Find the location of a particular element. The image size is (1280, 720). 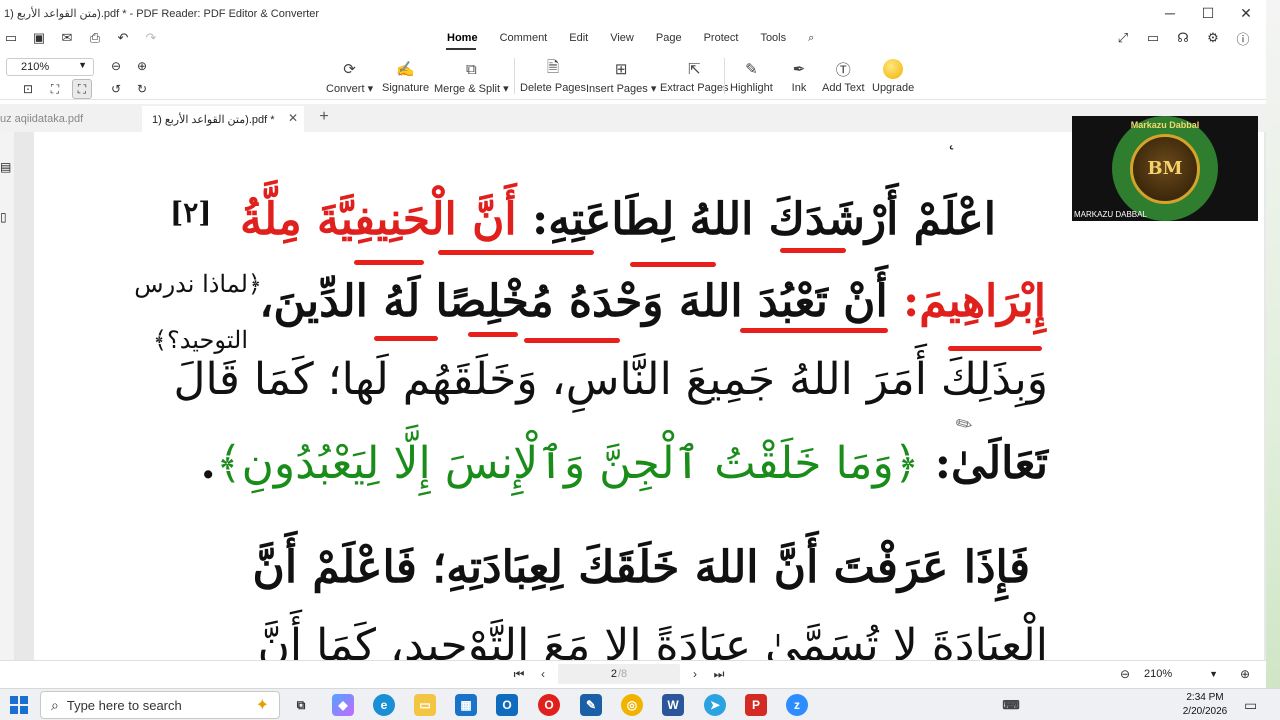

keyboard-icon: ⌨ is located at coordinates (1011, 705).